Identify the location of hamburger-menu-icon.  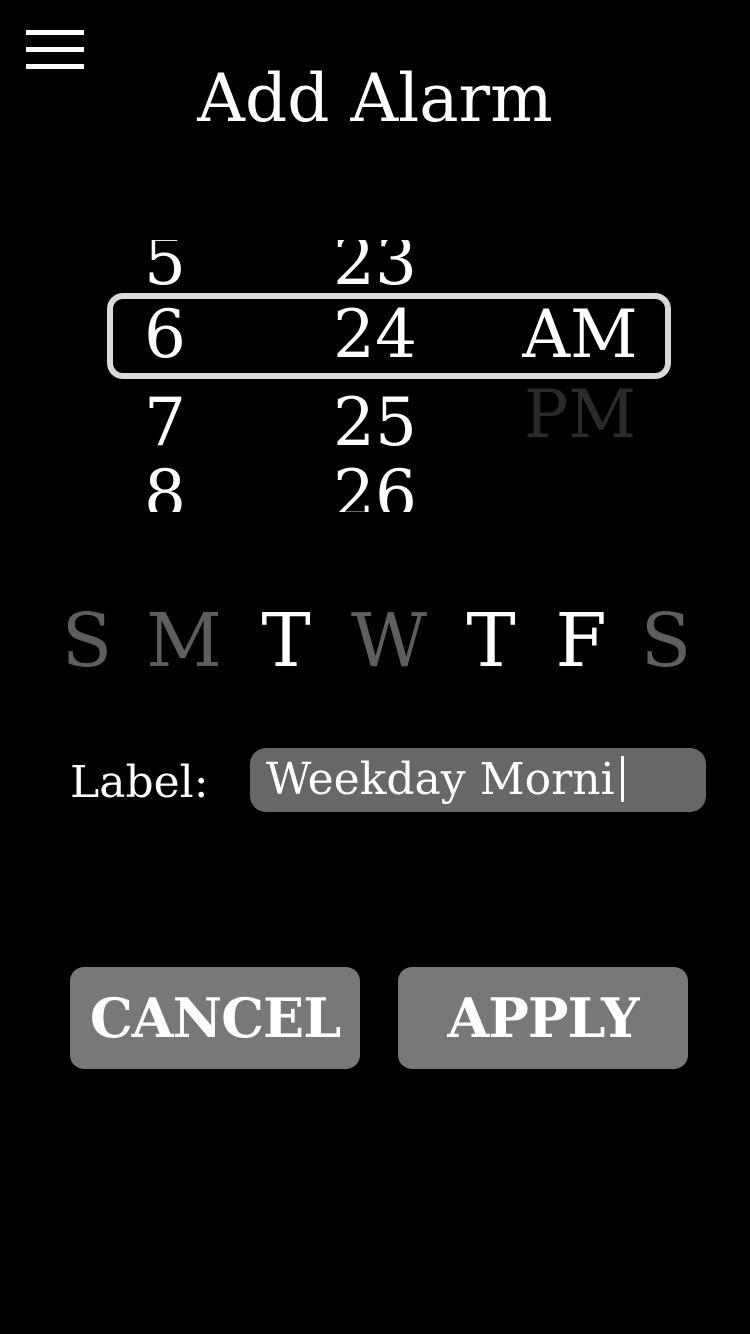
(55, 32).